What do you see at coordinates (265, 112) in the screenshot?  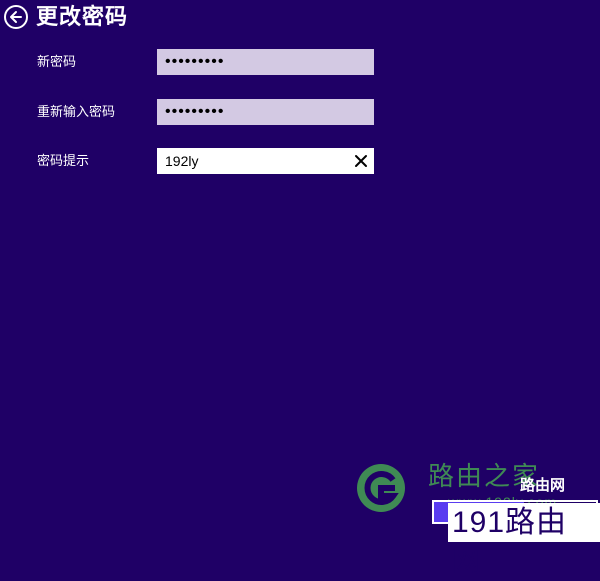 I see `reenter-password-field` at bounding box center [265, 112].